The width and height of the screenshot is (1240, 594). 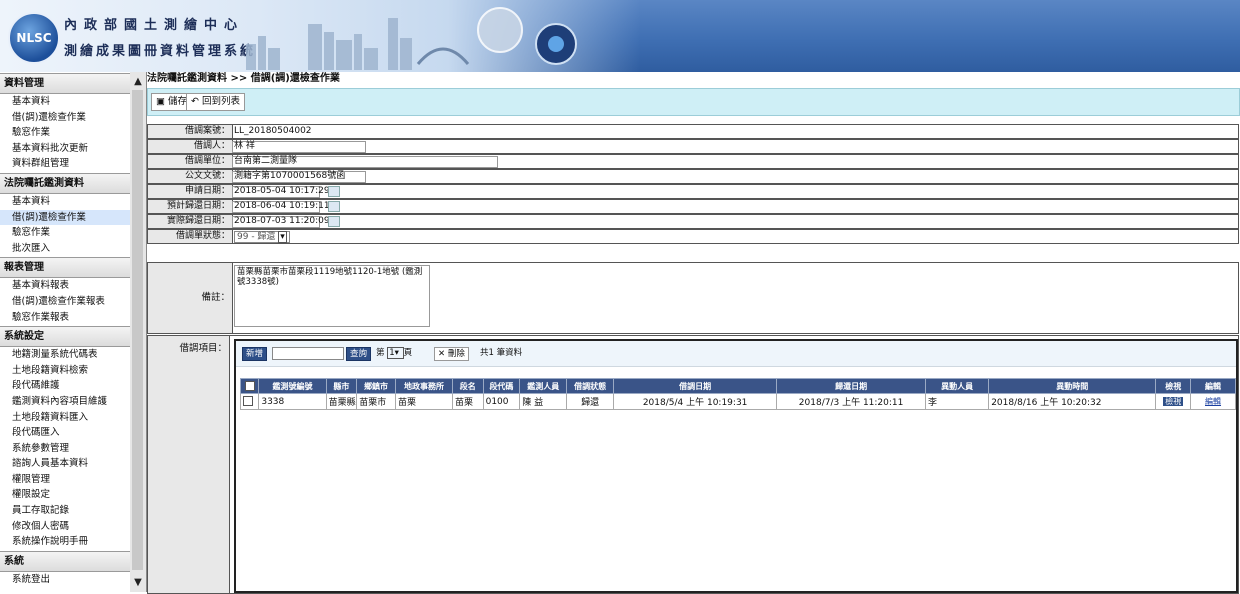 What do you see at coordinates (590, 386) in the screenshot?
I see `col-header: 借調狀態` at bounding box center [590, 386].